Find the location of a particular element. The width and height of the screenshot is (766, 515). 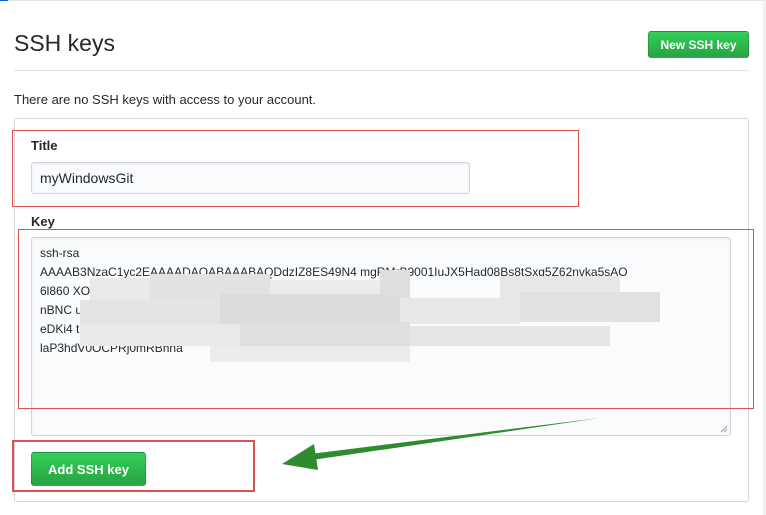

title-input is located at coordinates (250, 178).